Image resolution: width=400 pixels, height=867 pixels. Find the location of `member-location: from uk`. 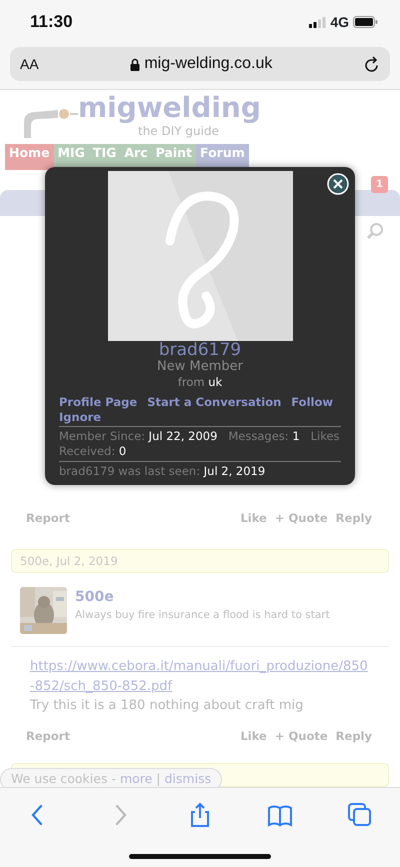

member-location: from uk is located at coordinates (200, 382).